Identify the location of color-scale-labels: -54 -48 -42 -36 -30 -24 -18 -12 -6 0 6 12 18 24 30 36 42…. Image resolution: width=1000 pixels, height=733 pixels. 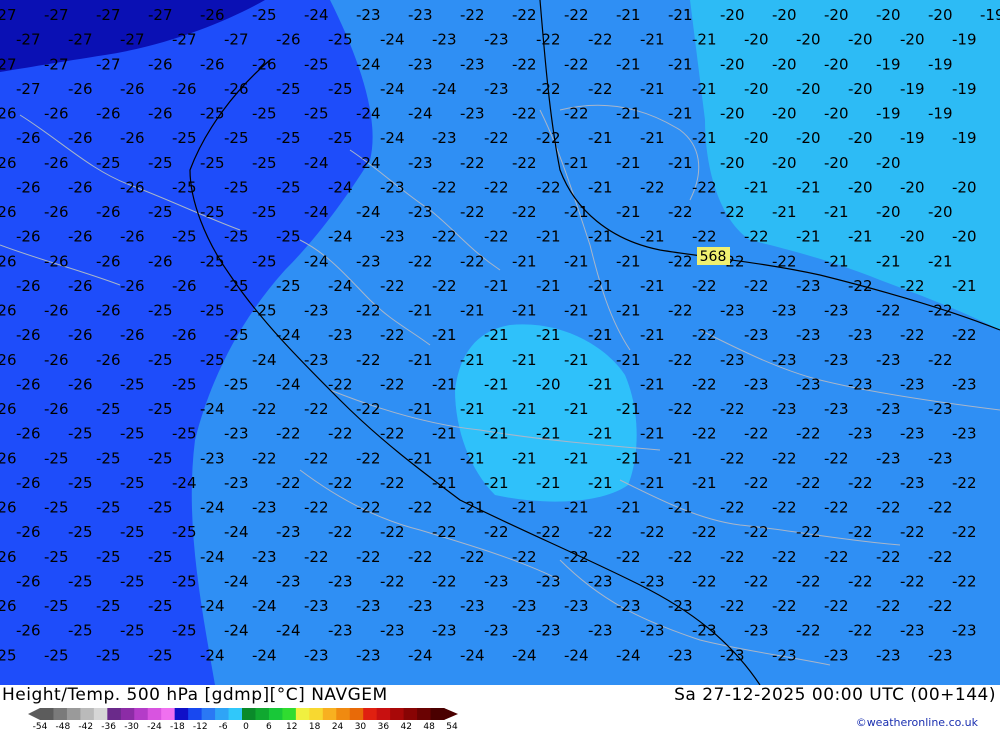
(249, 727).